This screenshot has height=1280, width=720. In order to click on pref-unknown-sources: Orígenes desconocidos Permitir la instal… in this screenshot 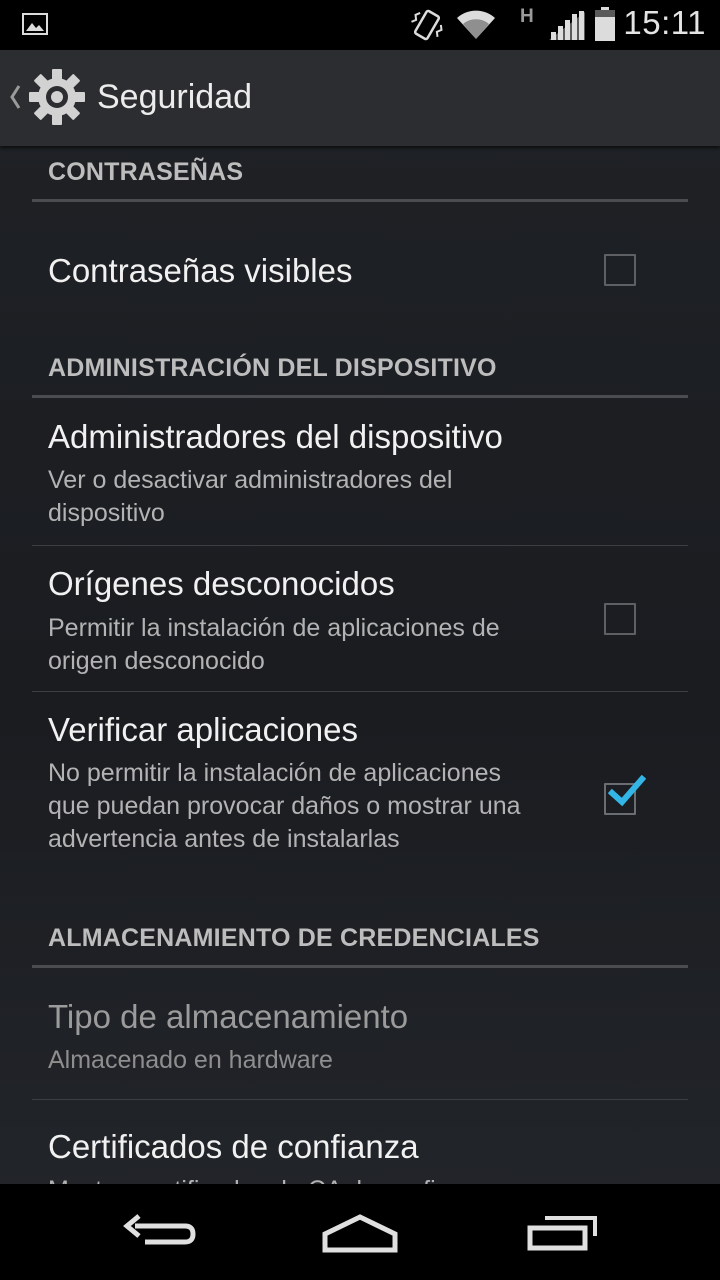, I will do `click(360, 618)`.